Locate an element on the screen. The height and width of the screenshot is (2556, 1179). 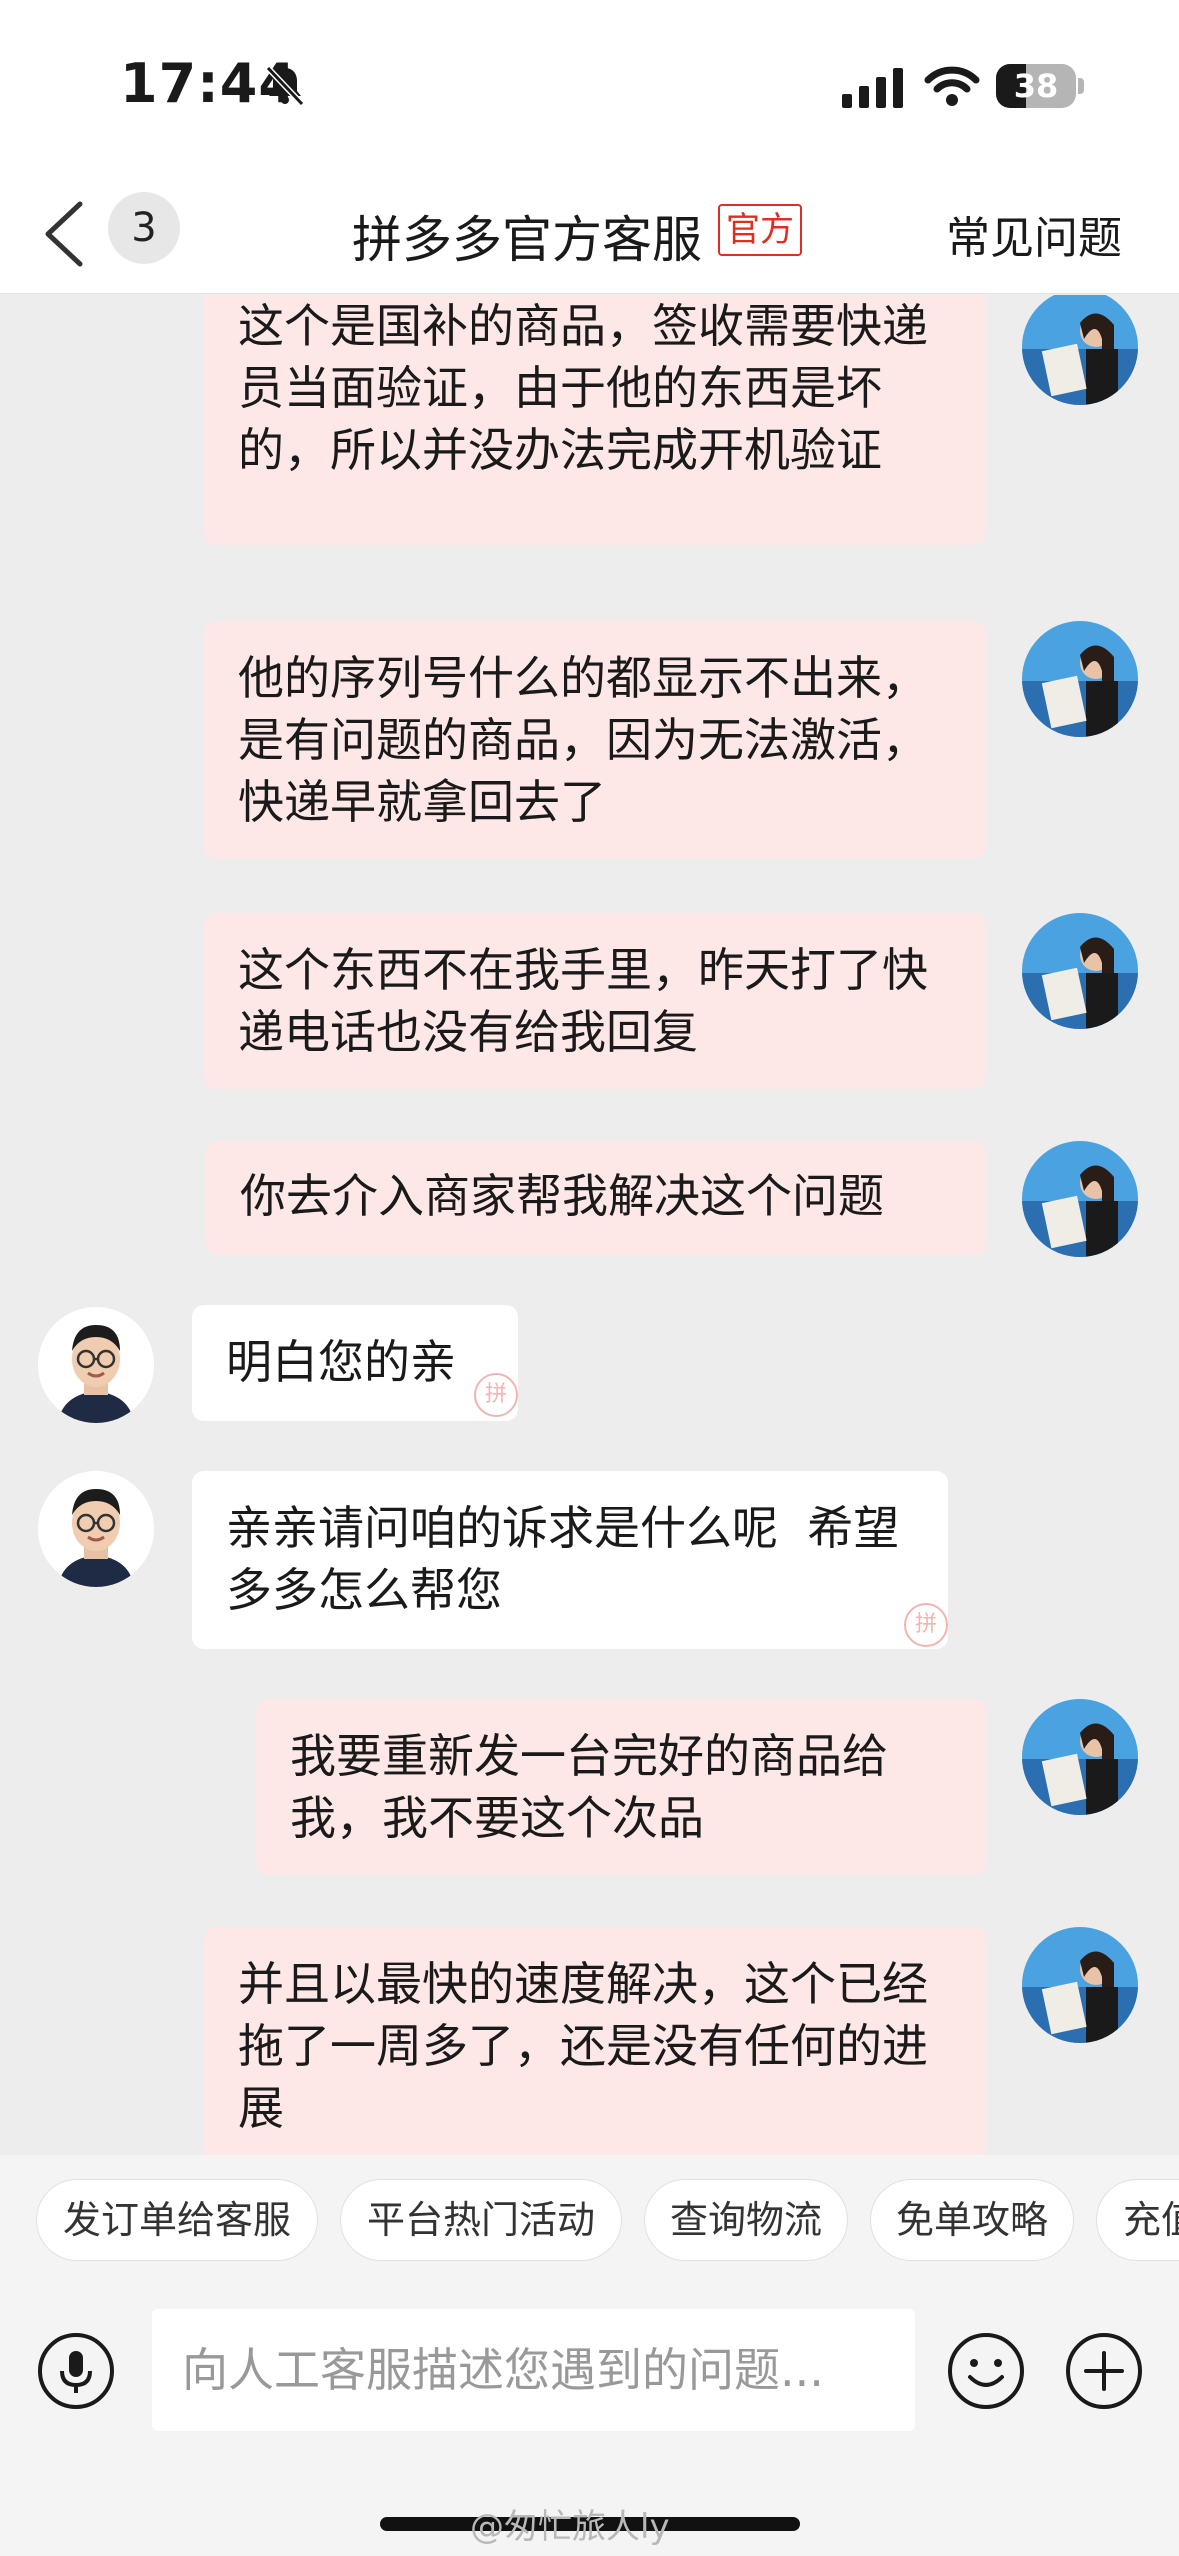
message-bubble-agent: 亲亲请问咱的诉求是什么呢 希望多多怎么帮您 is located at coordinates (570, 1560).